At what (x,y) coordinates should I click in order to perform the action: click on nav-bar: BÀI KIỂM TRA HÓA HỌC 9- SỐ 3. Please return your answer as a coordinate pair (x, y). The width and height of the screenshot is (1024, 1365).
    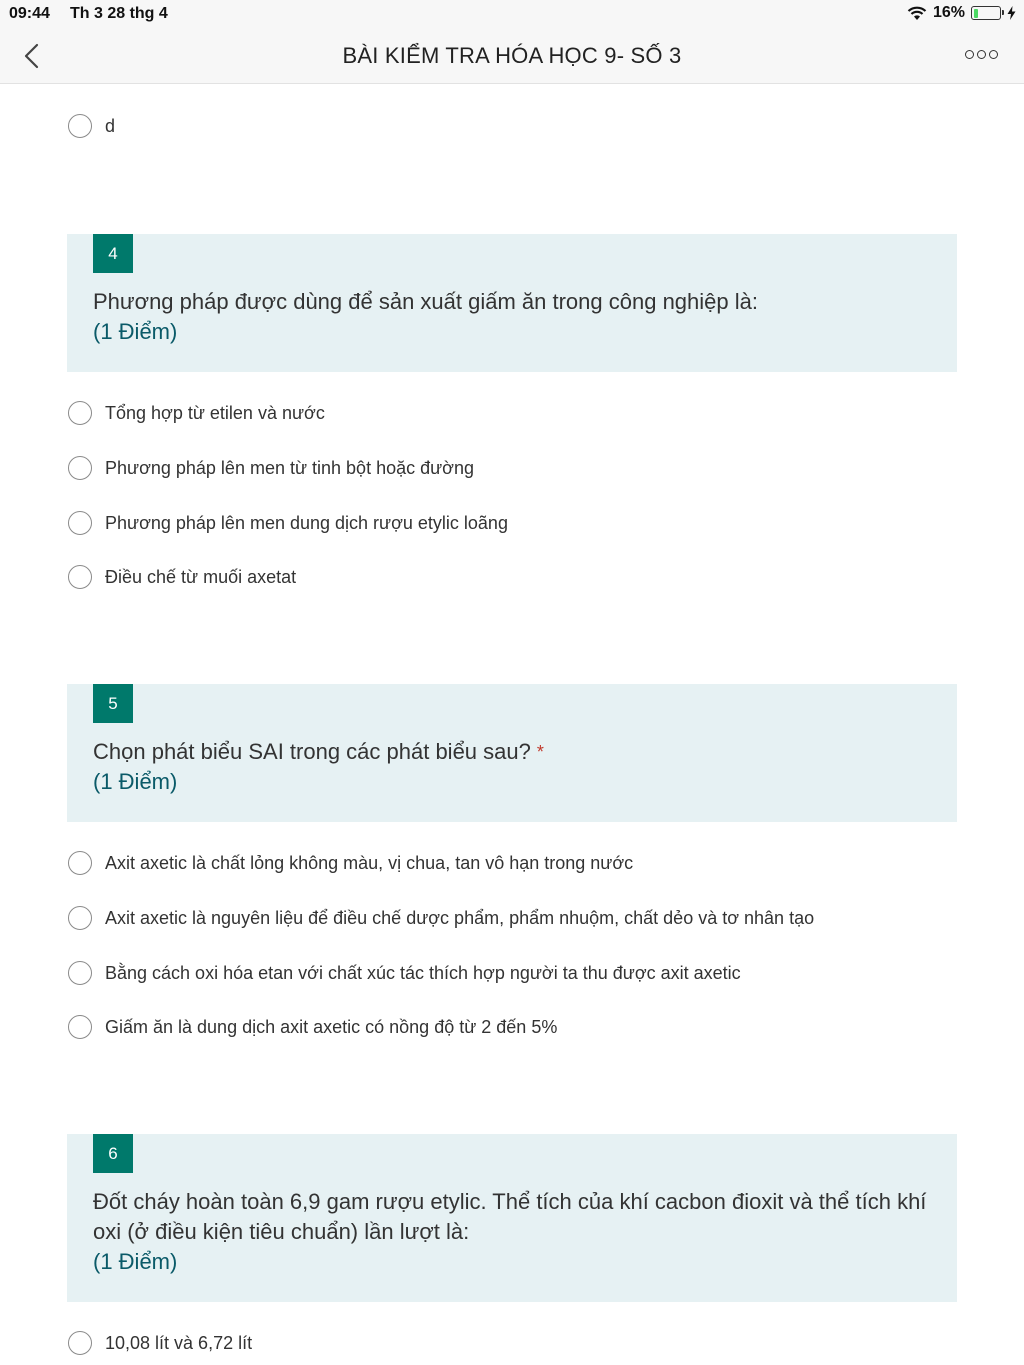
    Looking at the image, I should click on (512, 56).